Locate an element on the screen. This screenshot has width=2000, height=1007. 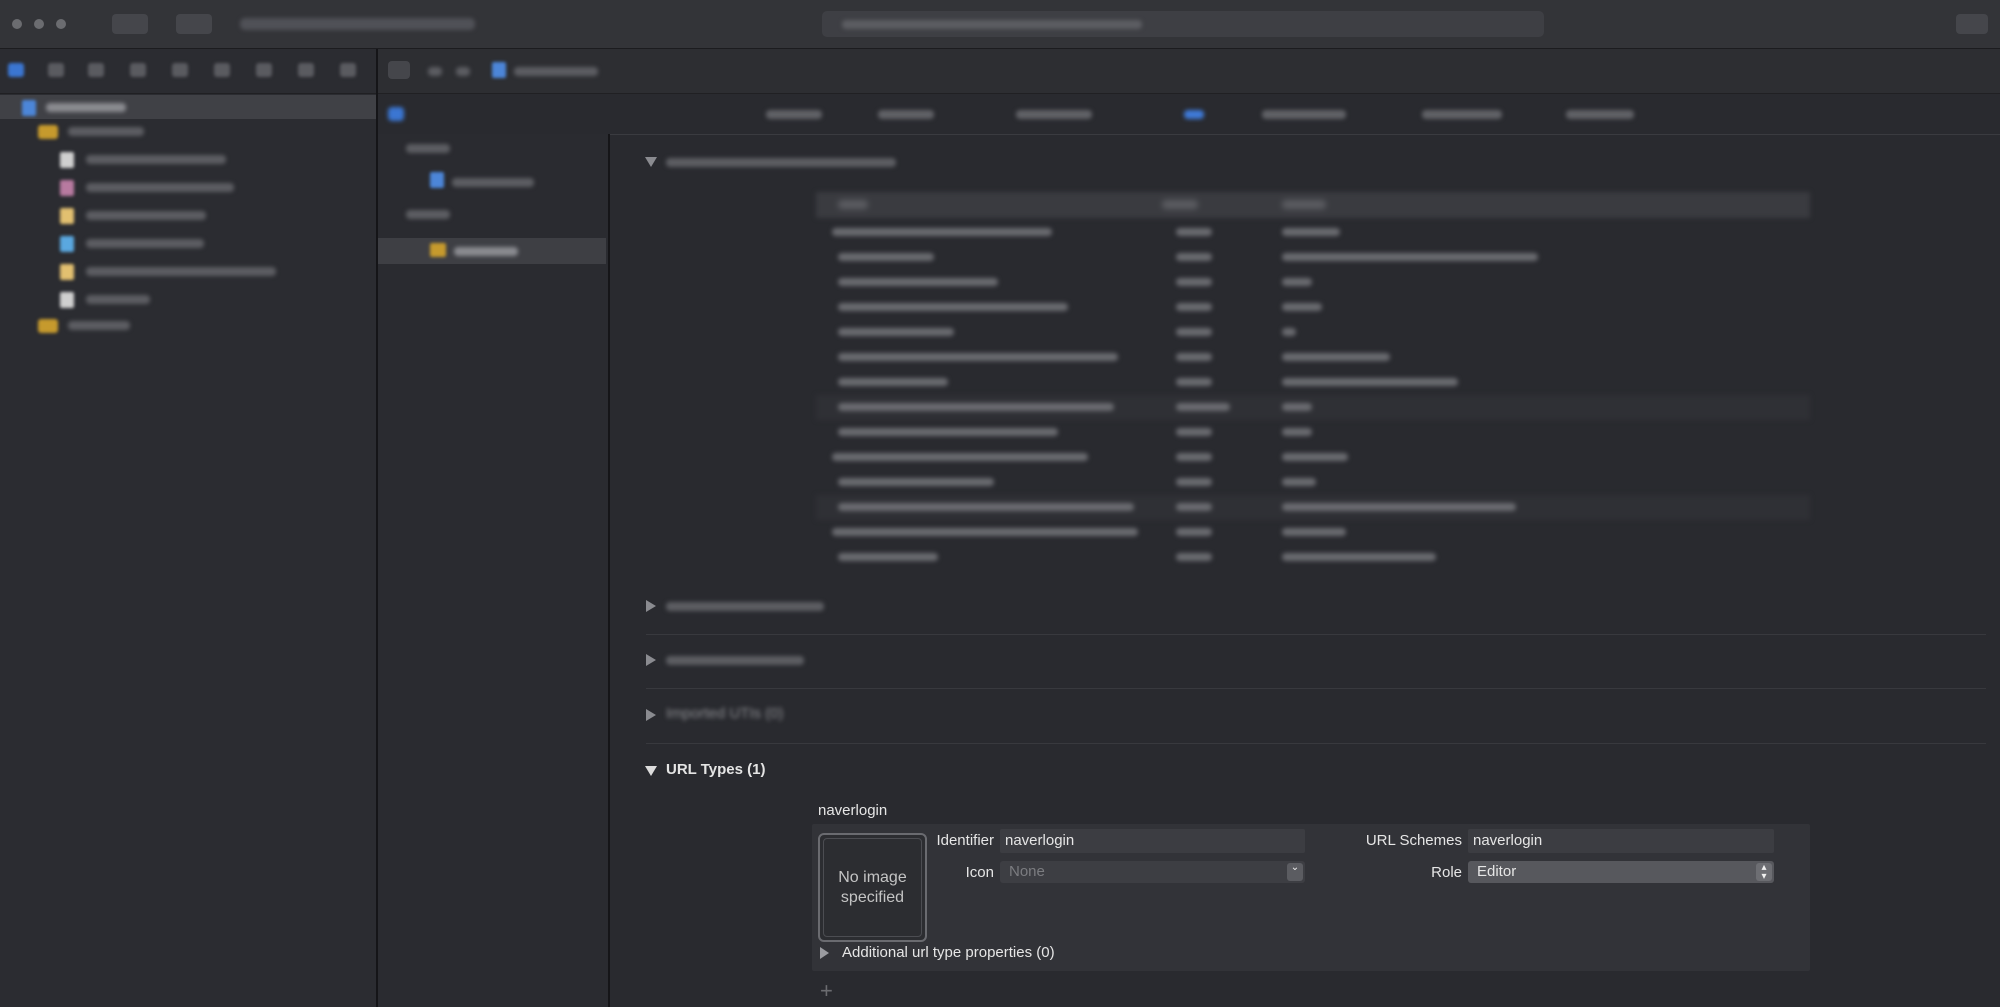
target-item-selected is located at coordinates (492, 251).